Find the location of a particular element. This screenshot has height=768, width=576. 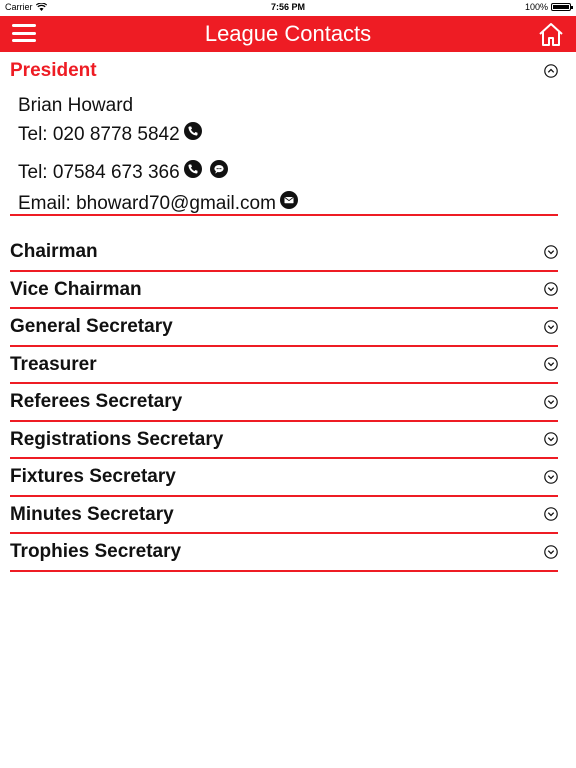

status-right: 100% is located at coordinates (548, 7).